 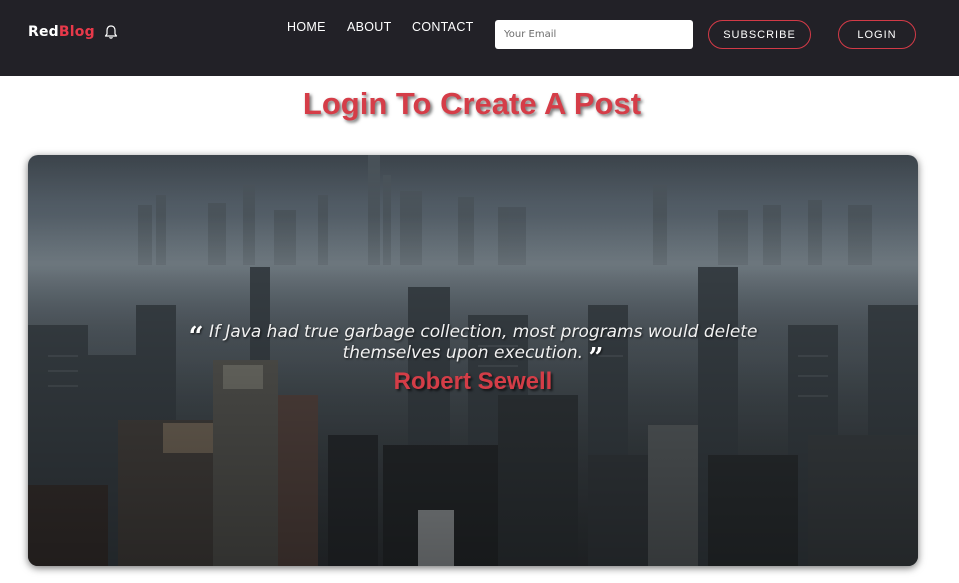 I want to click on nav-contact-link: CONTACT, so click(x=443, y=27).